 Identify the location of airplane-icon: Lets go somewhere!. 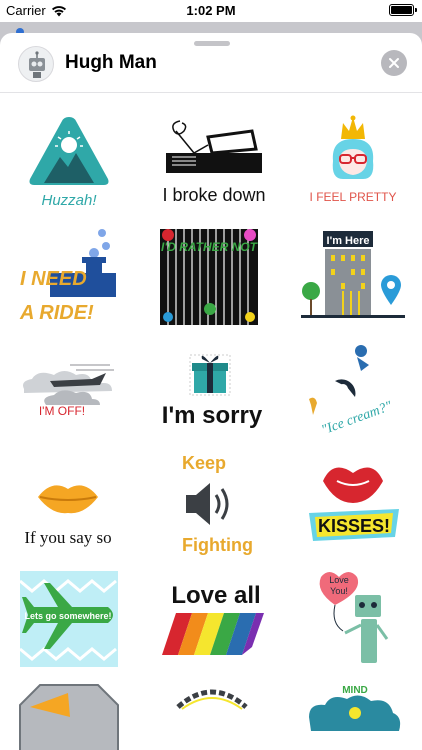
(68, 619).